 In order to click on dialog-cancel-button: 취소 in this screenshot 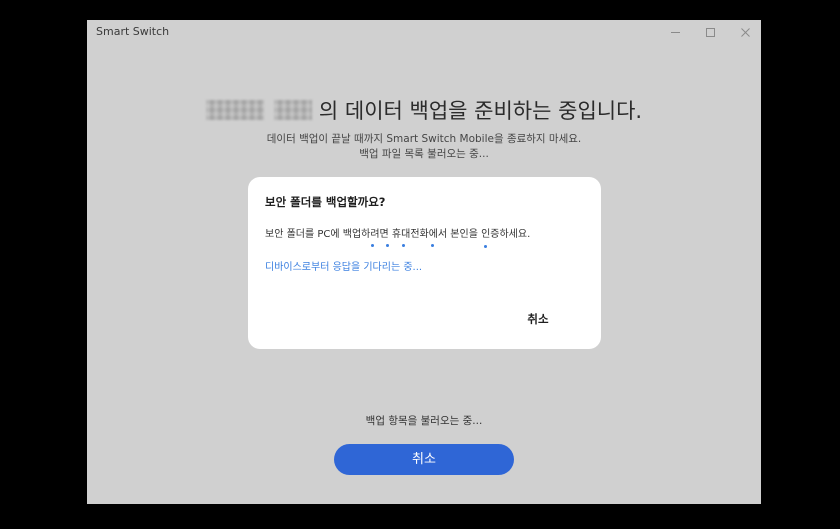, I will do `click(538, 319)`.